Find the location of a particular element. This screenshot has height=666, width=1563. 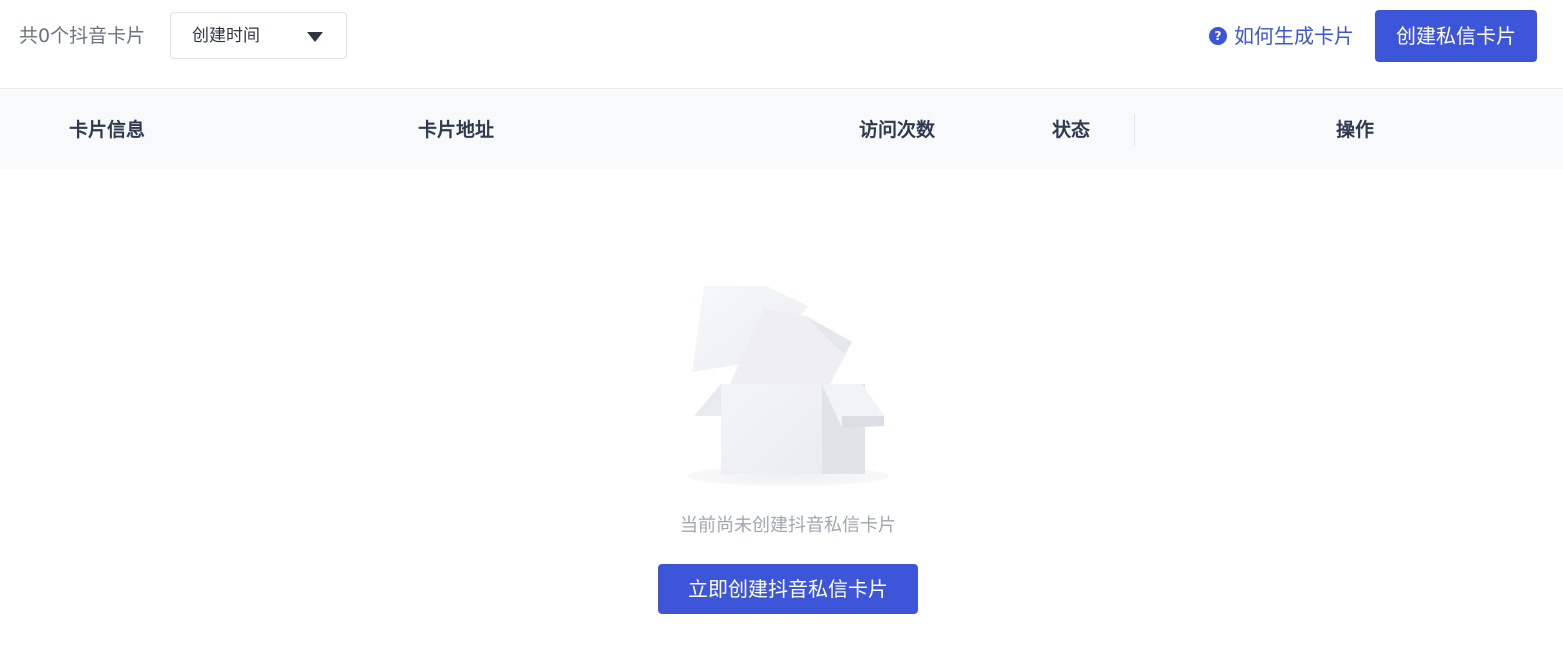

create-card-now-button: 立即创建抖音私信卡片 is located at coordinates (788, 589).